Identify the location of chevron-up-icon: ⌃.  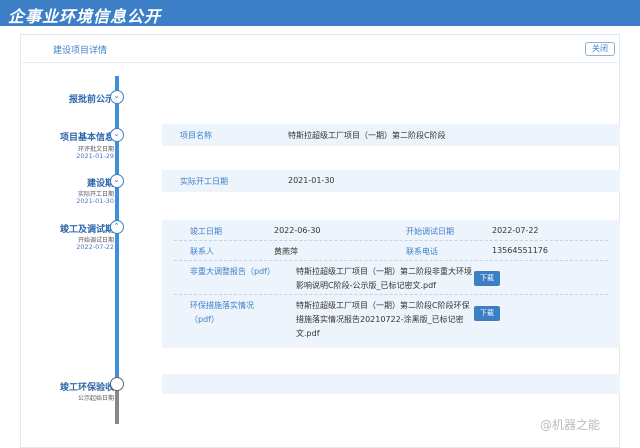
(116, 226).